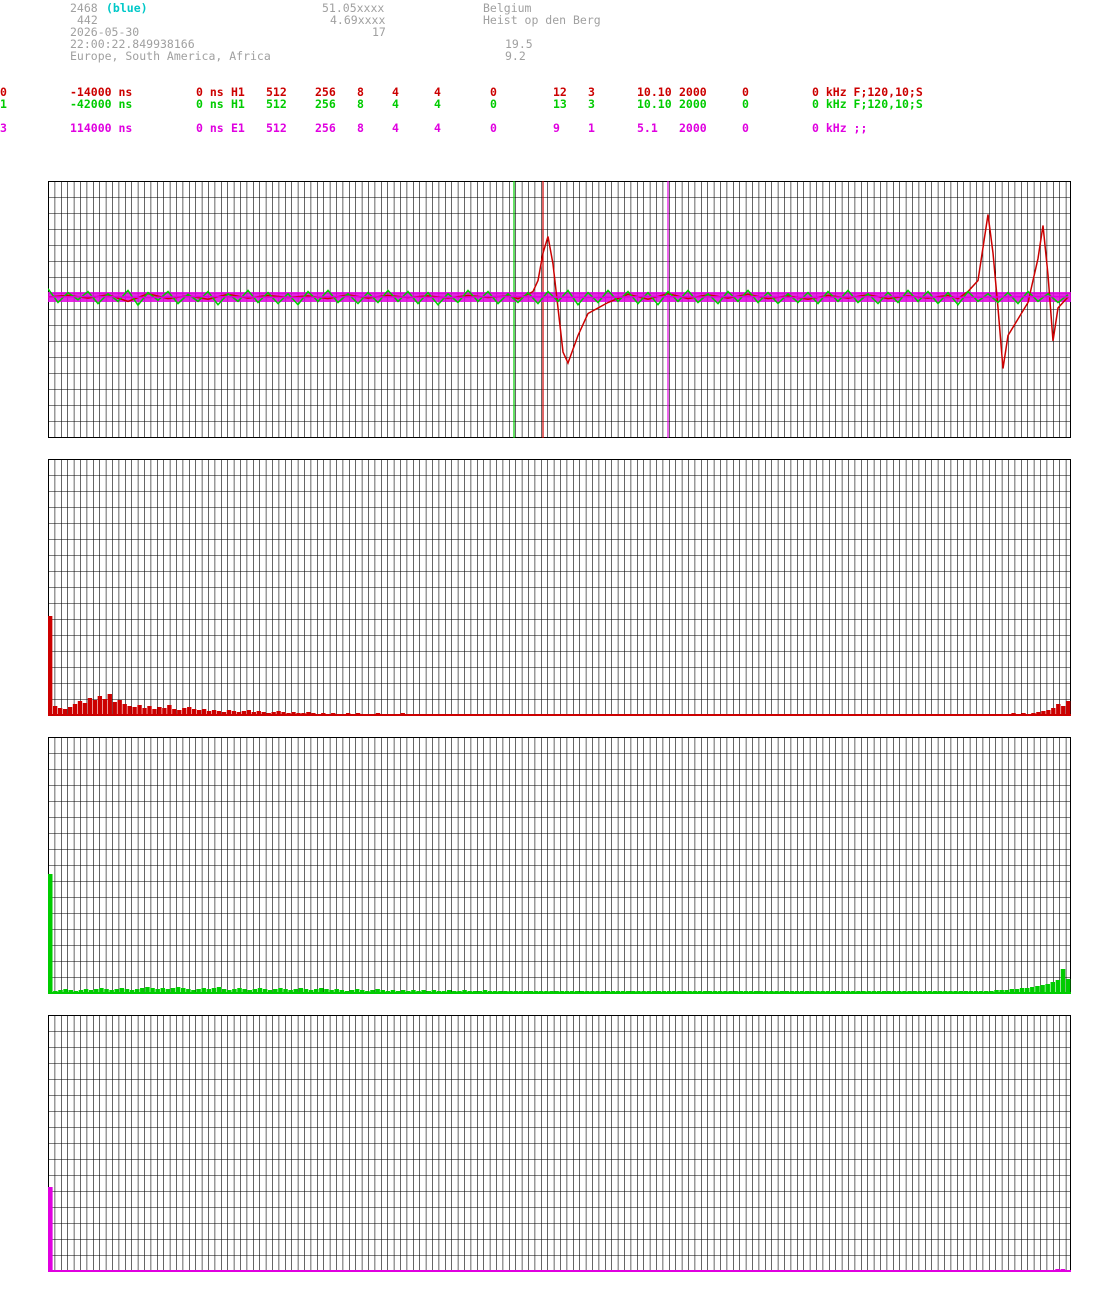  What do you see at coordinates (3, 104) in the screenshot?
I see `channel-1-idx: 1` at bounding box center [3, 104].